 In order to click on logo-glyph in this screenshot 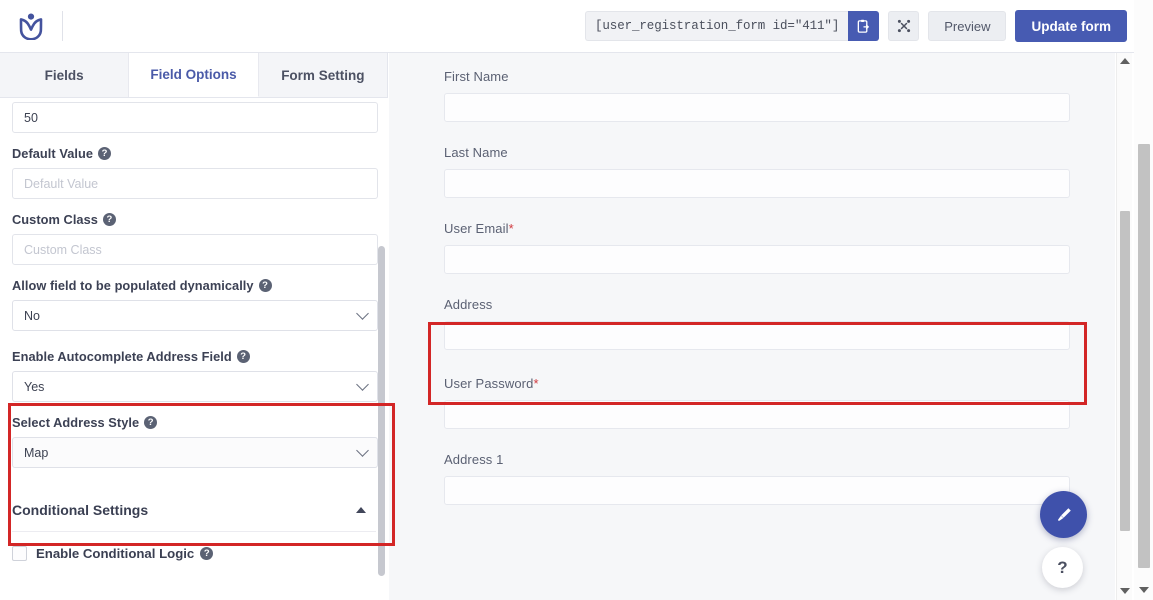, I will do `click(31, 26)`.